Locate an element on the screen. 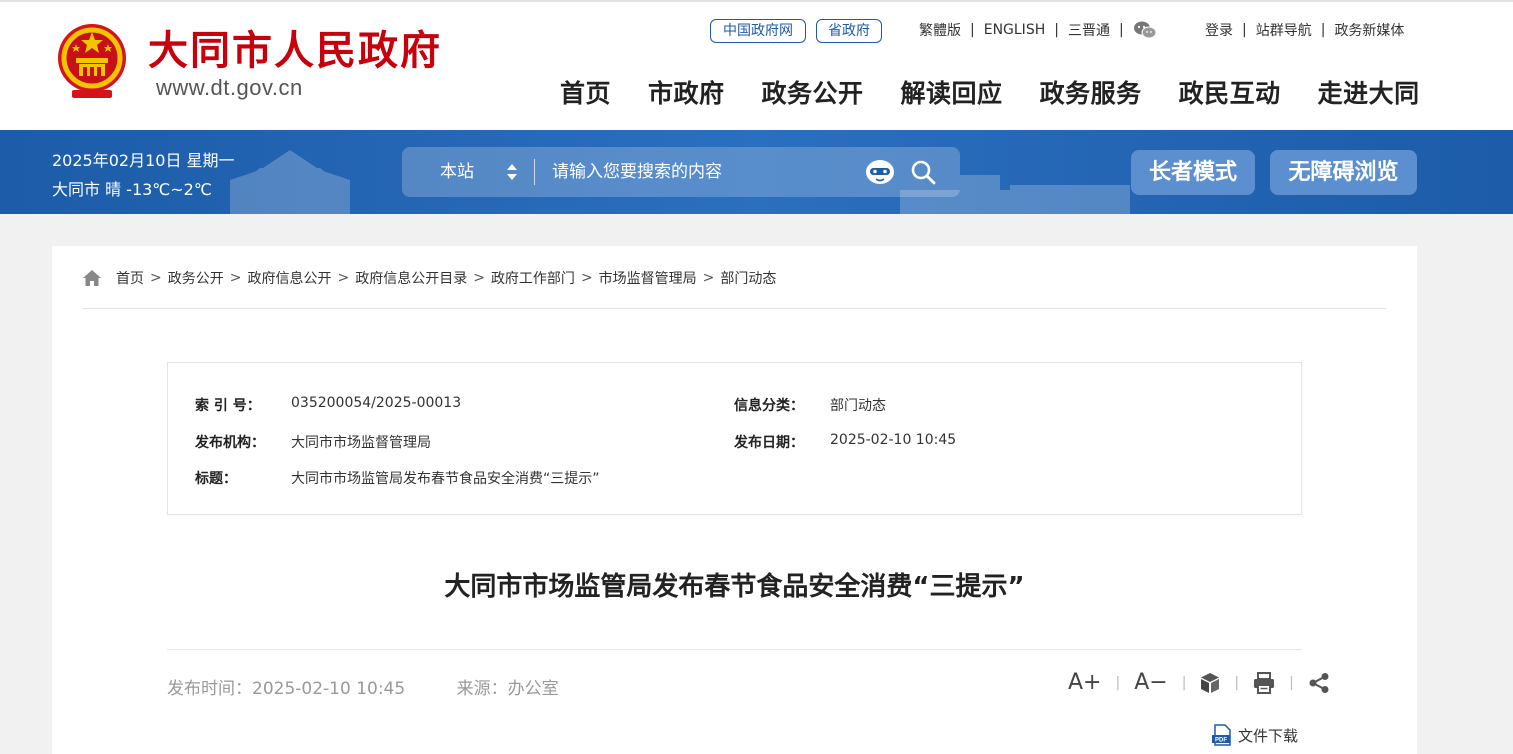  top-links-left: 繁體版 | ENGLISH | 三晋通 | is located at coordinates (1038, 30).